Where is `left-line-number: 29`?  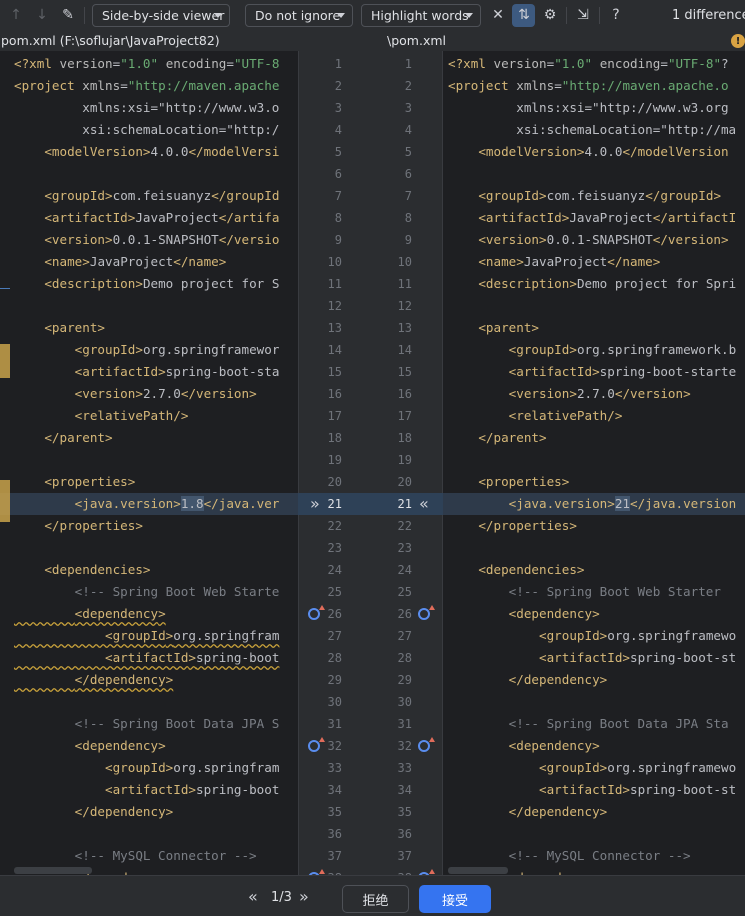
left-line-number: 29 is located at coordinates (334, 680).